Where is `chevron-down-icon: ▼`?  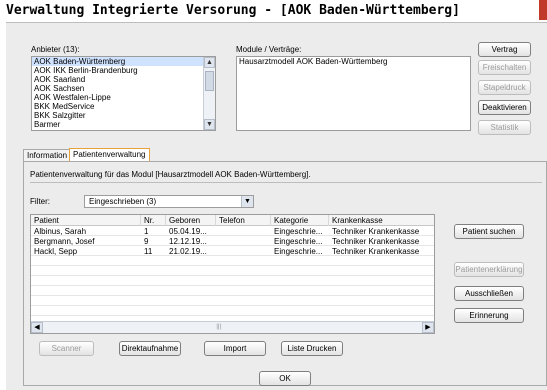 chevron-down-icon: ▼ is located at coordinates (247, 201).